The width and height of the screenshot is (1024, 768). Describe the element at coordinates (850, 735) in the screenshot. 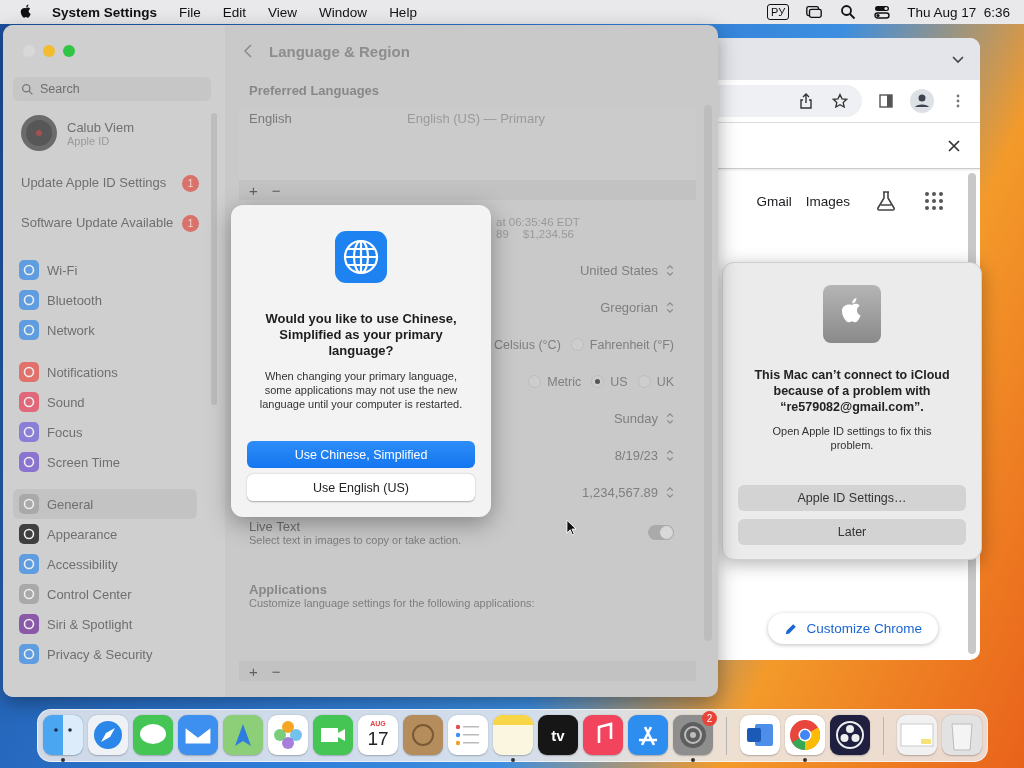

I see `record-app-icon` at that location.